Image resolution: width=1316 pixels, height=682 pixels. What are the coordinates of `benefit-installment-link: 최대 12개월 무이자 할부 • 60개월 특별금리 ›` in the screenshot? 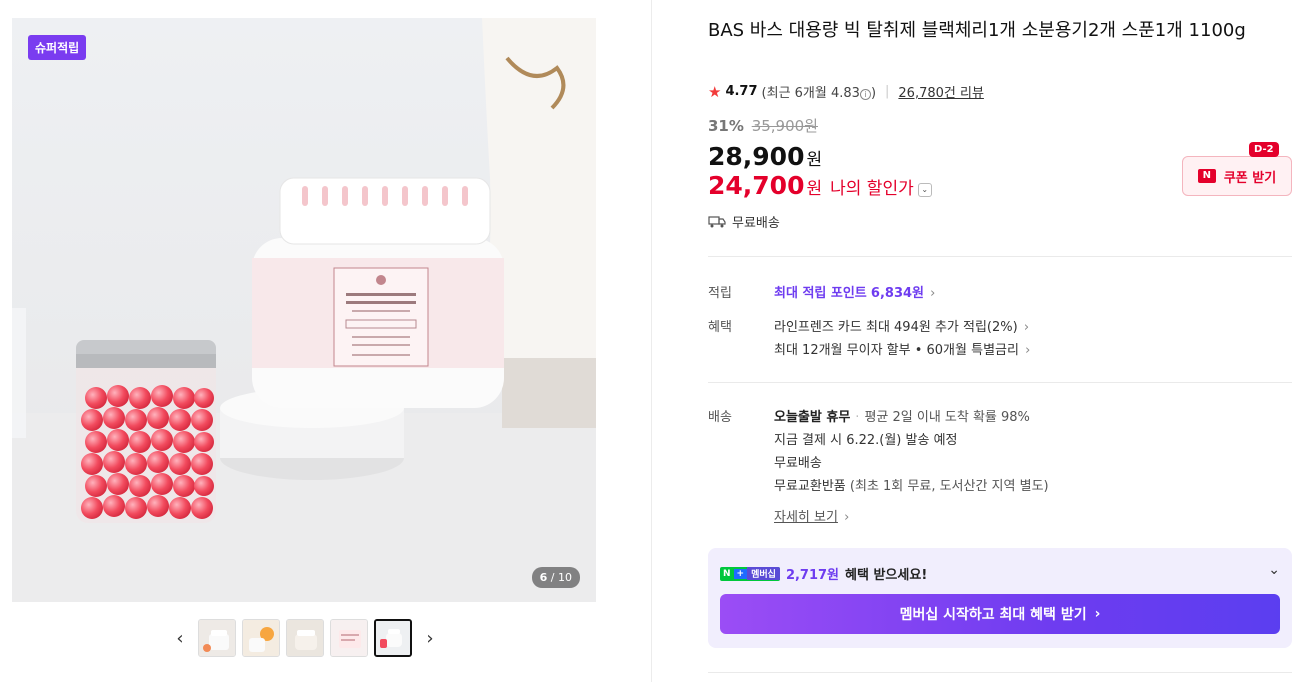 It's located at (902, 348).